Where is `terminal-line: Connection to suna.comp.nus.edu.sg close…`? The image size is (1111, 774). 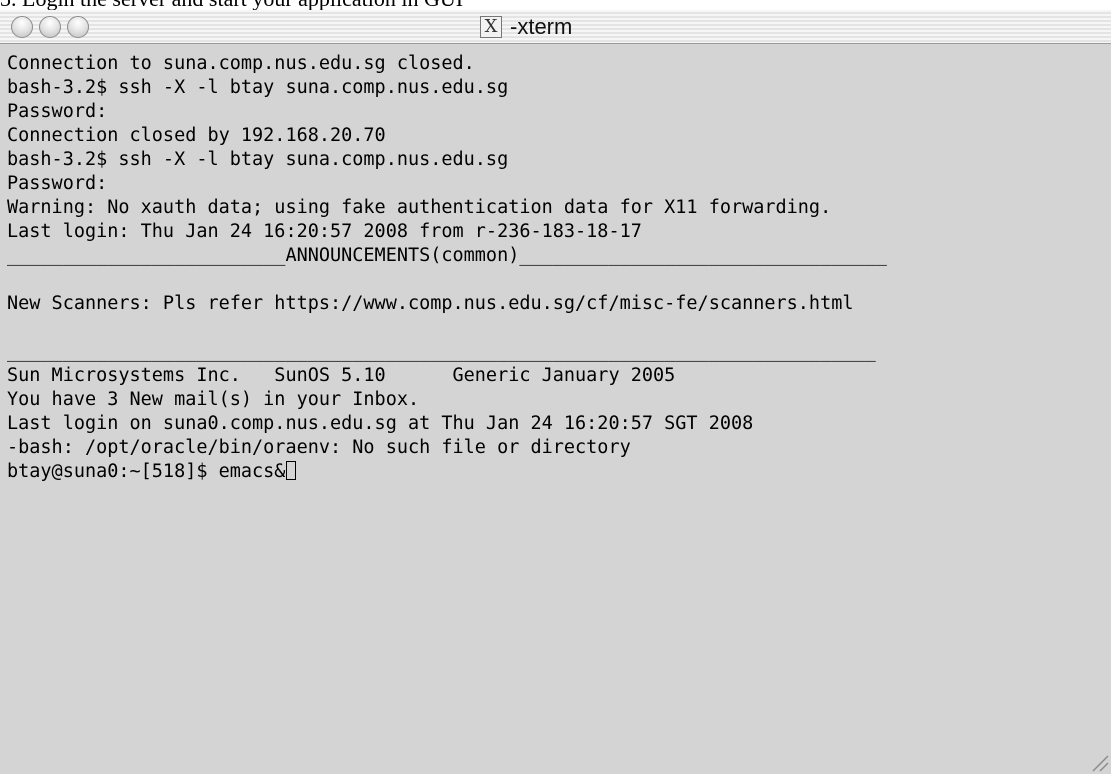
terminal-line: Connection to suna.comp.nus.edu.sg close… is located at coordinates (241, 63).